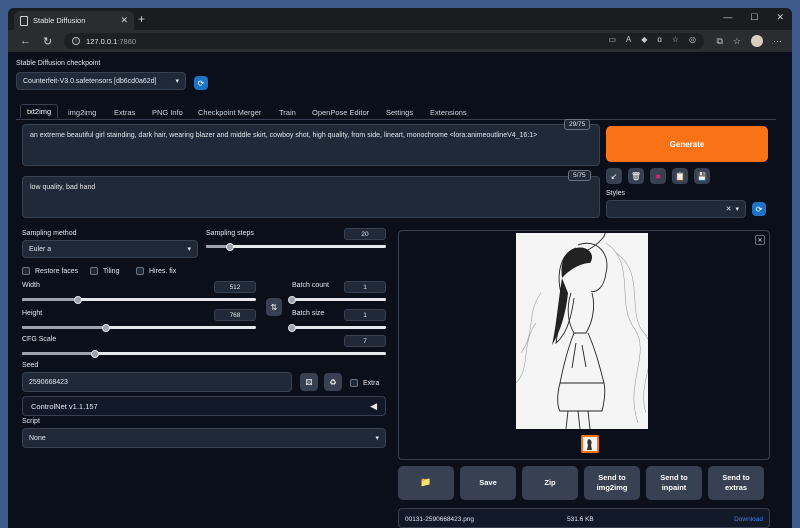 This screenshot has width=800, height=528. What do you see at coordinates (163, 271) in the screenshot?
I see `hires-fix-label: Hires. fix` at bounding box center [163, 271].